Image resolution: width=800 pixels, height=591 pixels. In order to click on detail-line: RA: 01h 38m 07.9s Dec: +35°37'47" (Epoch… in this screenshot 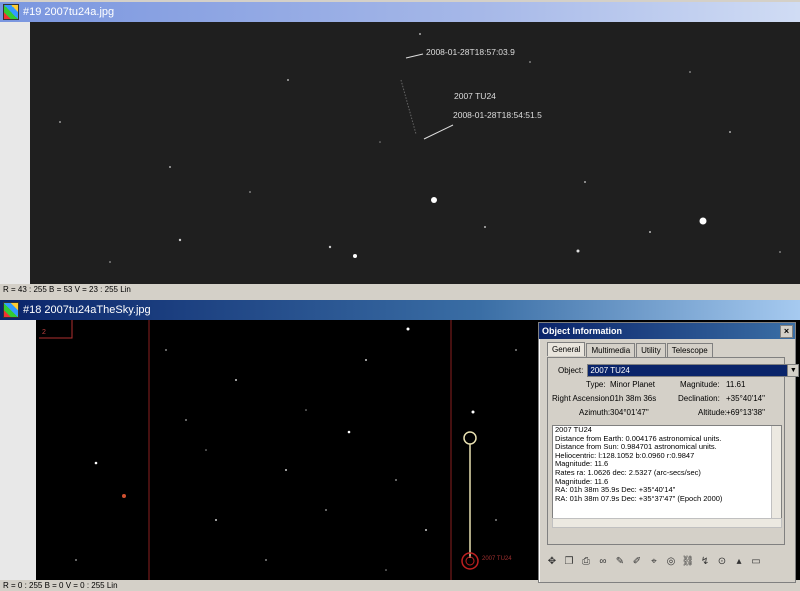, I will do `click(639, 498)`.